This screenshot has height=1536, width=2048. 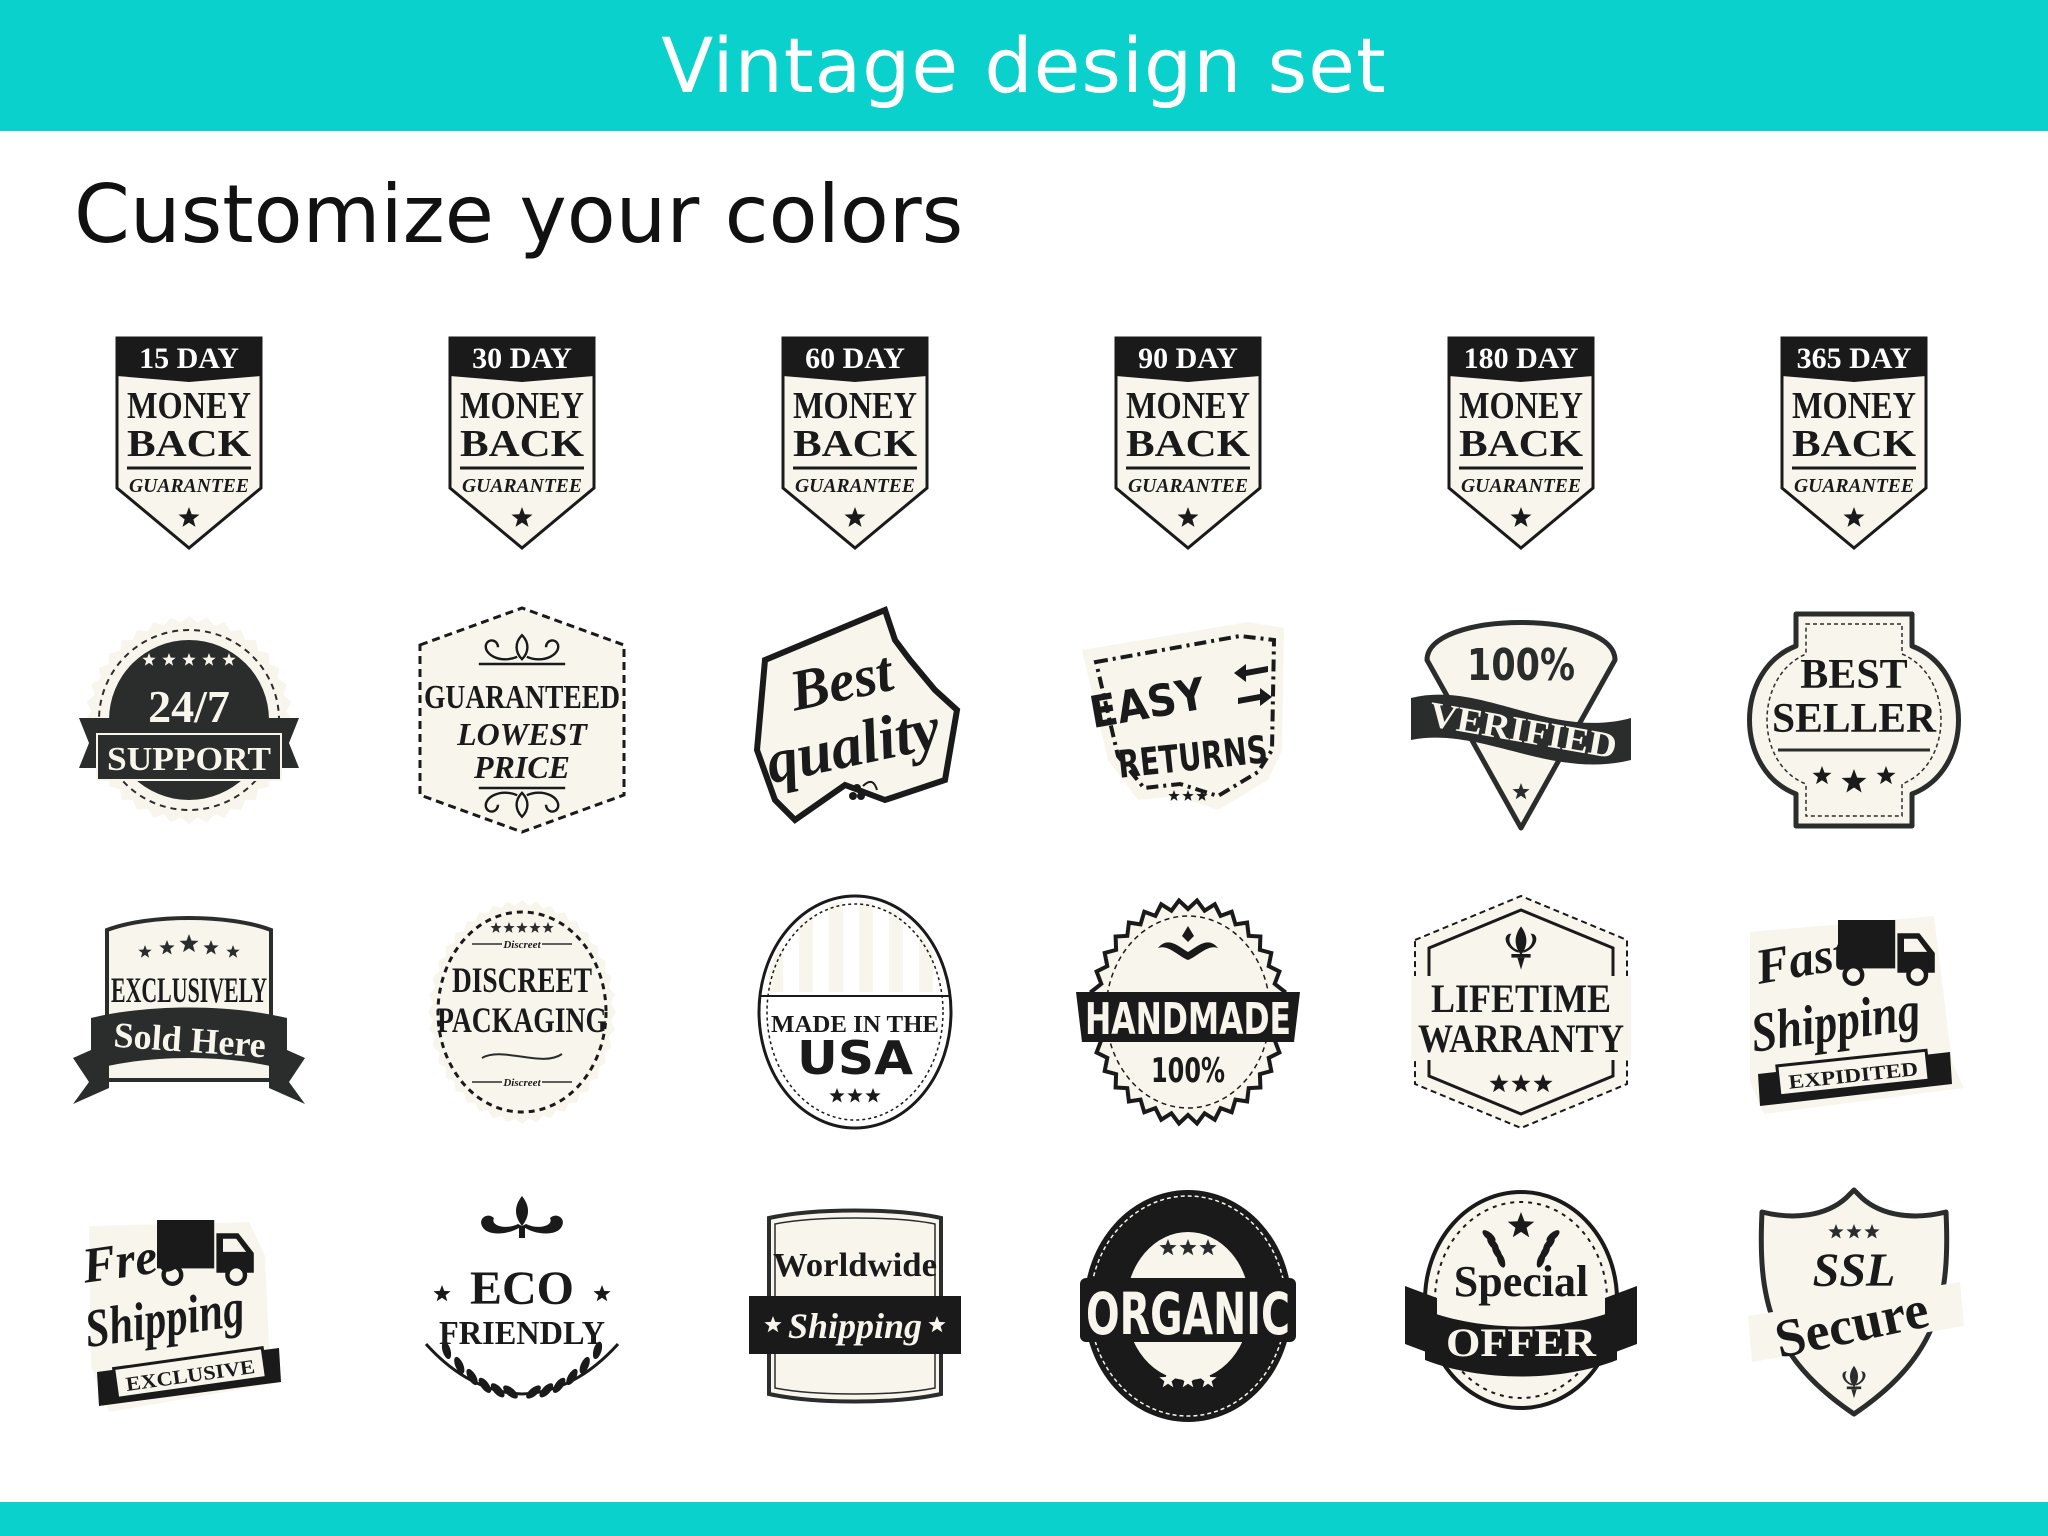 I want to click on badge-eco: ECO FRIENDLY, so click(x=522, y=1306).